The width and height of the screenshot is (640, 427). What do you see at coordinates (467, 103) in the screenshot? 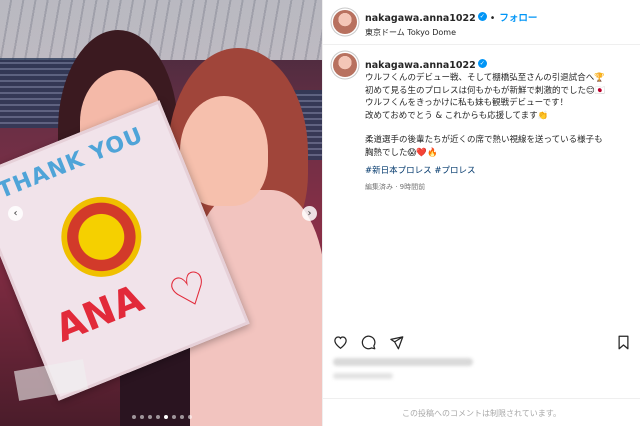
I see `caption-line: ウルフくんをきっかけに私も妹も観戦デビューです！` at bounding box center [467, 103].